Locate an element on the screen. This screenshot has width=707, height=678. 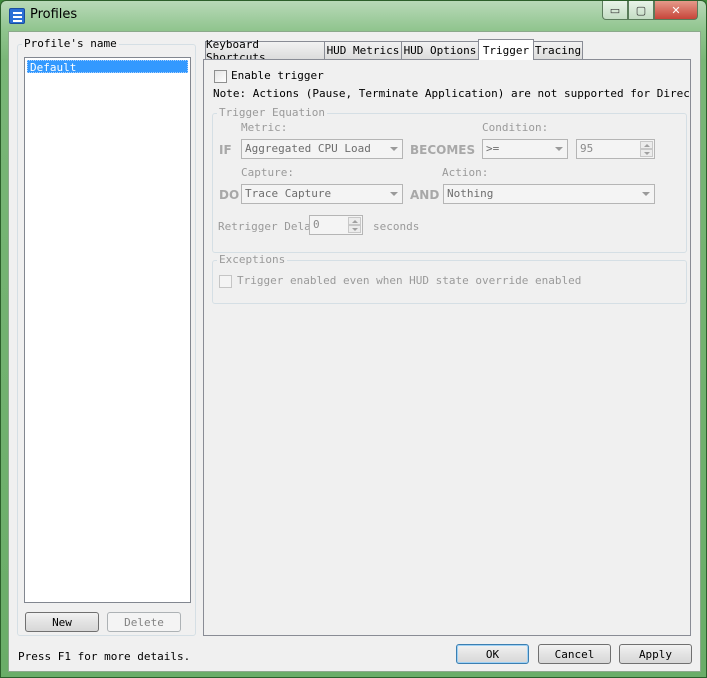
title-bar: Profiles ▭ ▢ ✕ is located at coordinates (353, 16).